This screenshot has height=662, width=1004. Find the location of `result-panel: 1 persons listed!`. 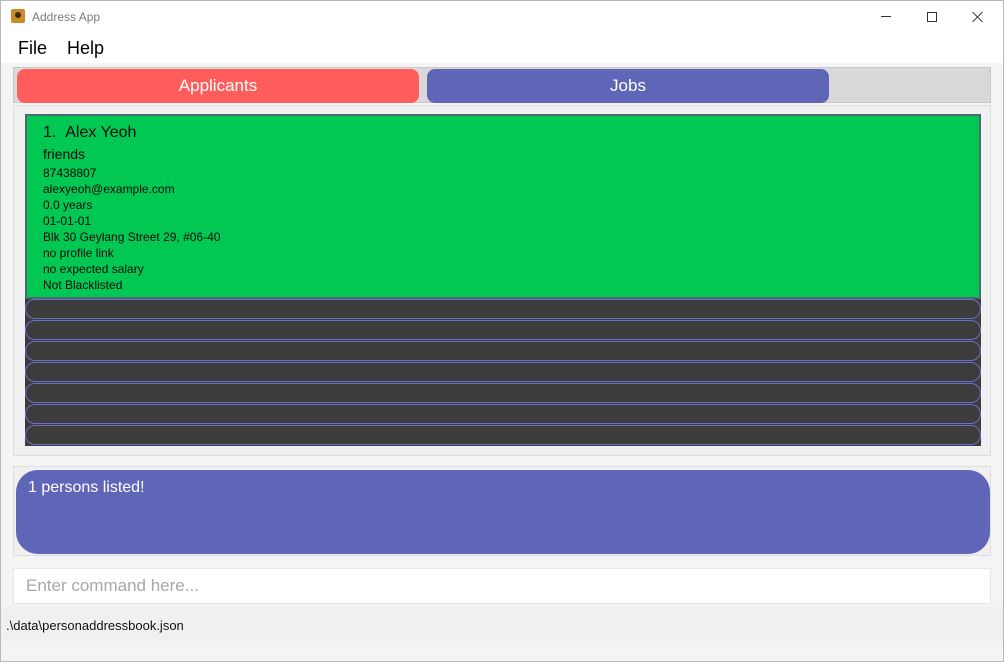

result-panel: 1 persons listed! is located at coordinates (502, 511).